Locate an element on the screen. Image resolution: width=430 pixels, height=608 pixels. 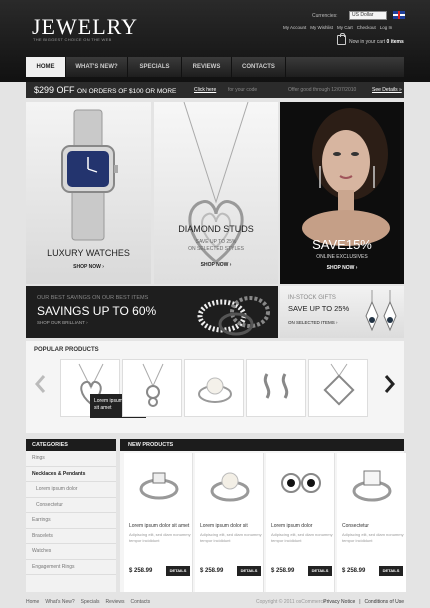
logo-tagline: THE BIGGEST CHOICE ON THE WEB is located at coordinates (72, 39).